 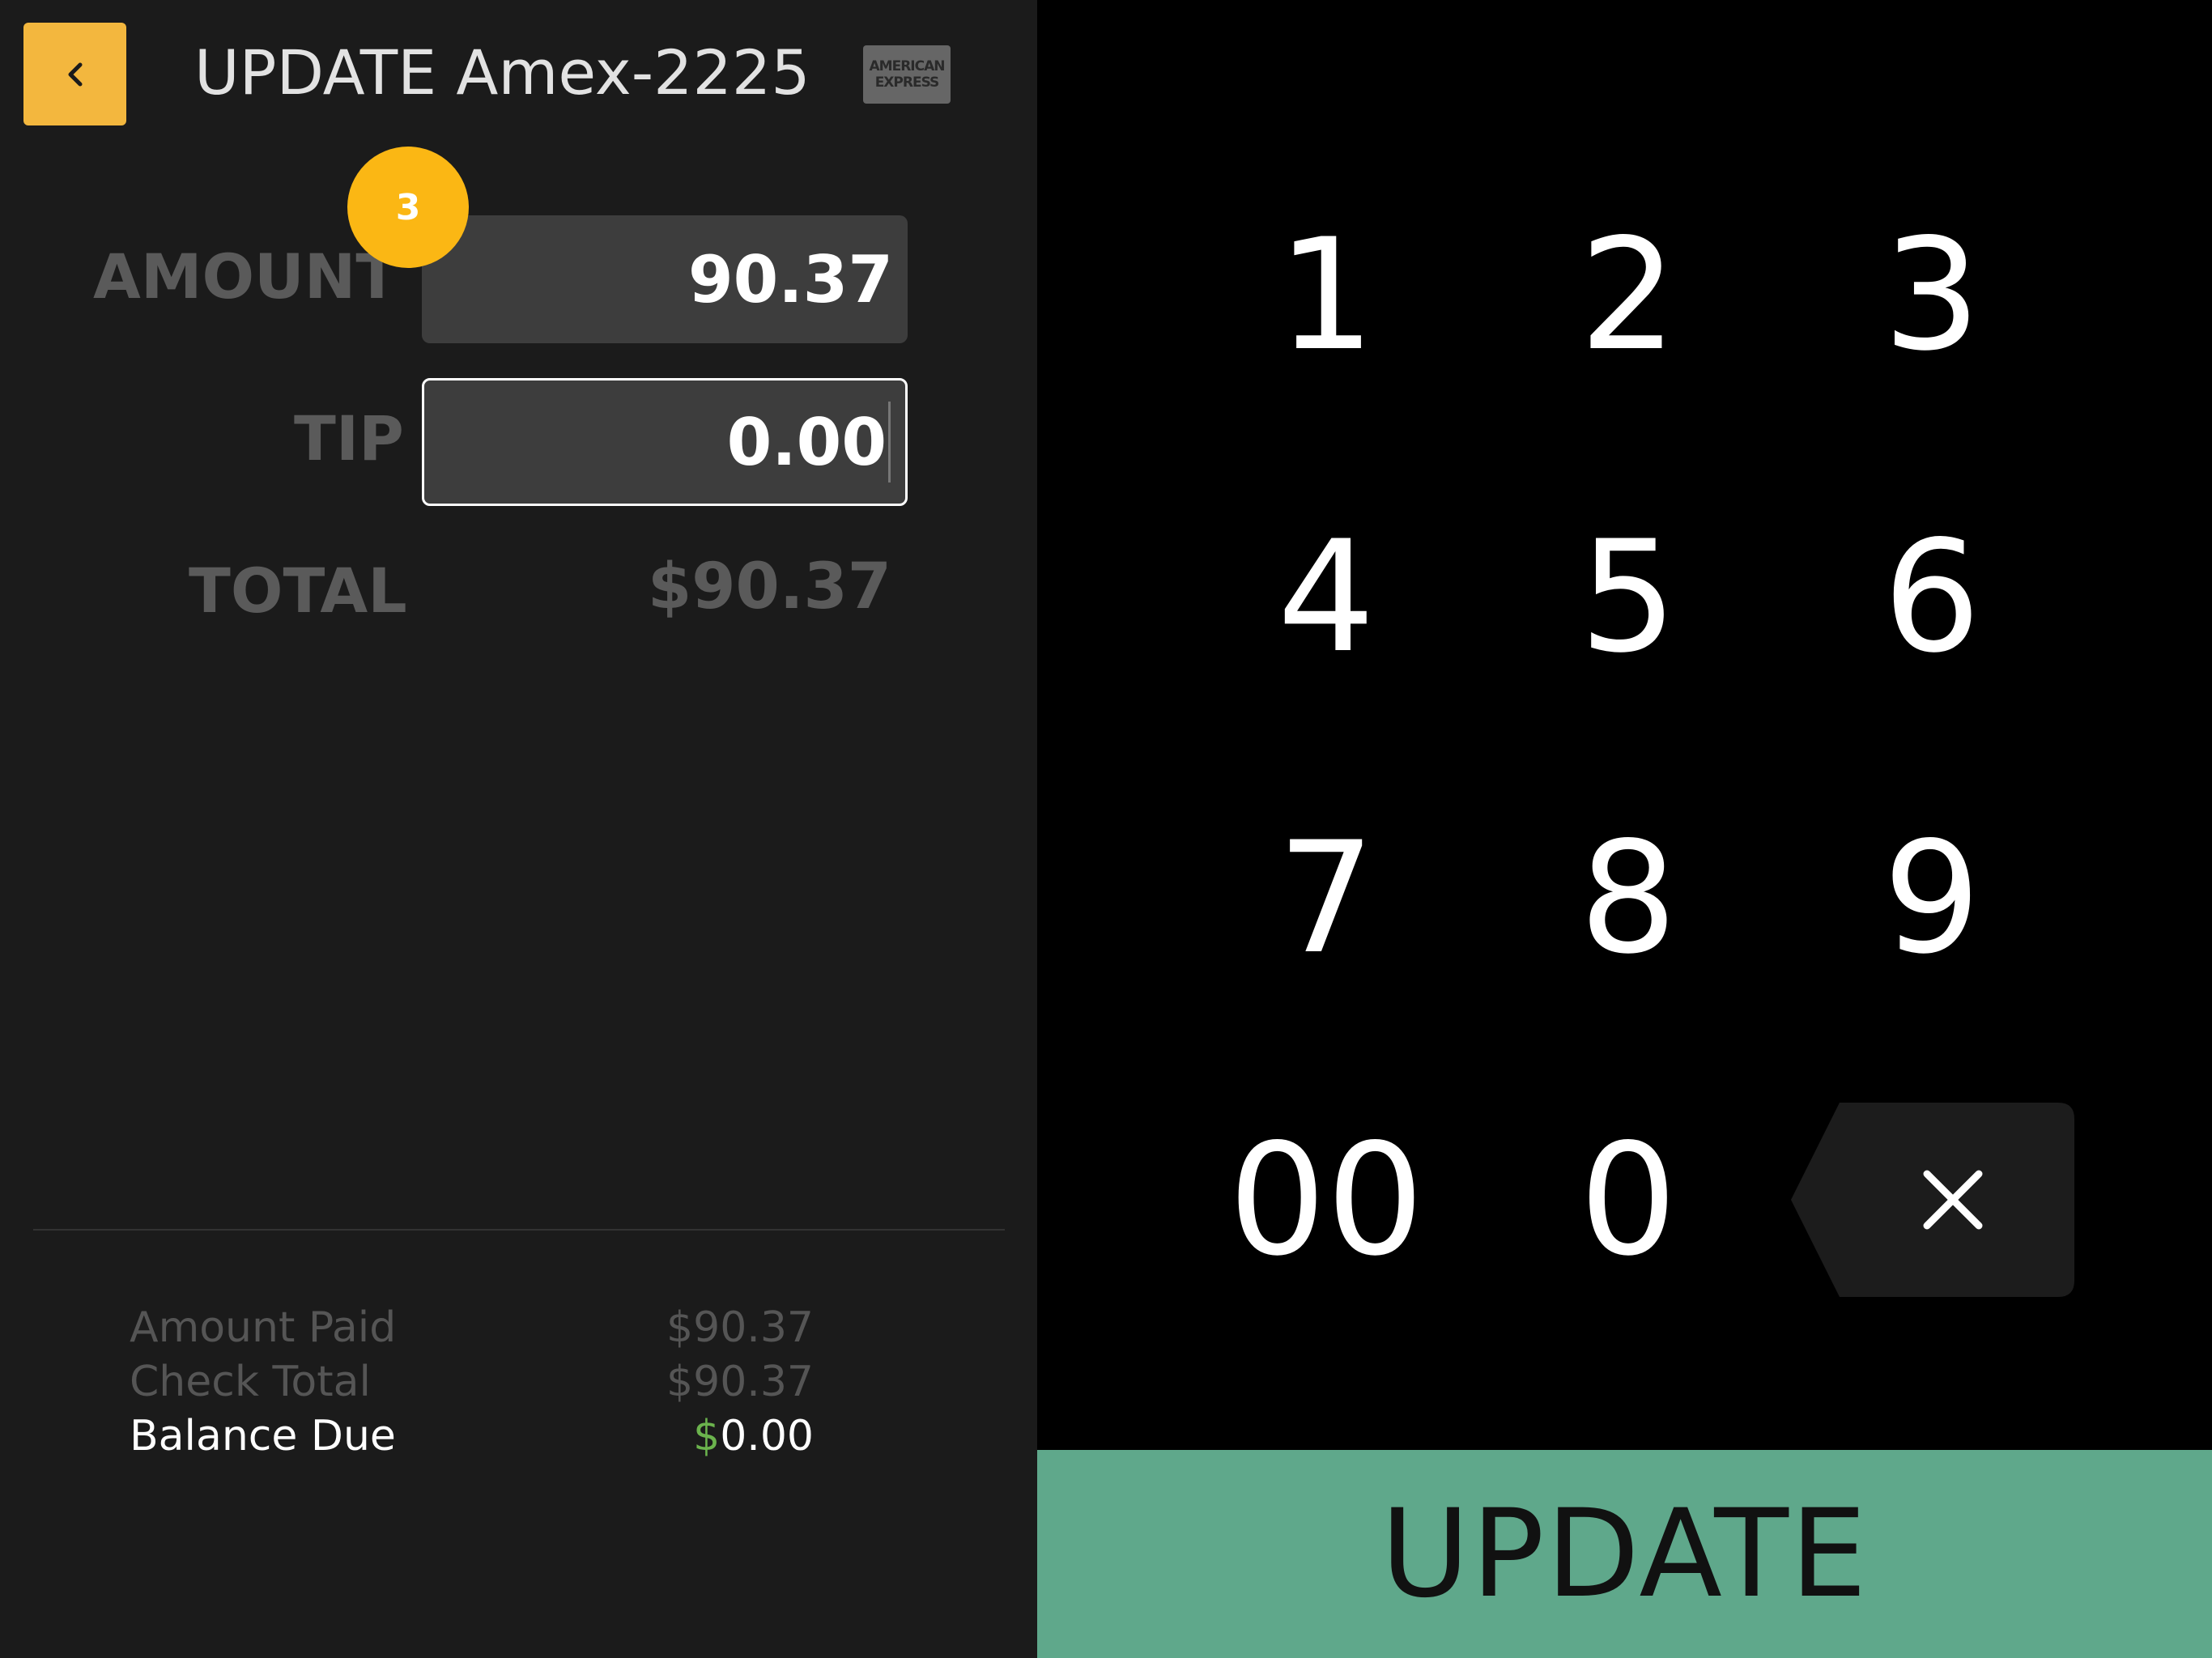 I want to click on key-1: 1, so click(x=1327, y=295).